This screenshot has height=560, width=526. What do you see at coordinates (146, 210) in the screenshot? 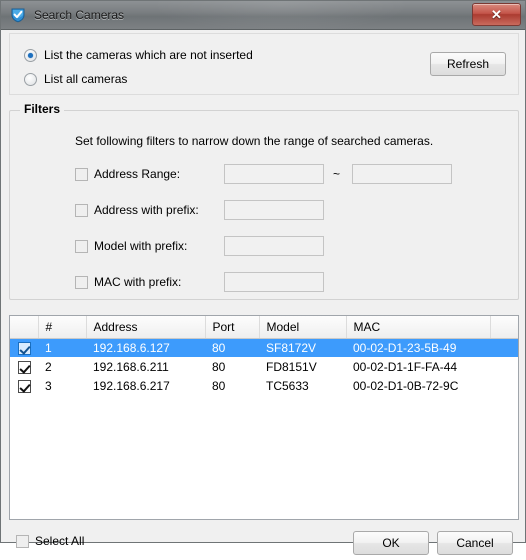
I see `label-address-prefix: Address with prefix:` at bounding box center [146, 210].